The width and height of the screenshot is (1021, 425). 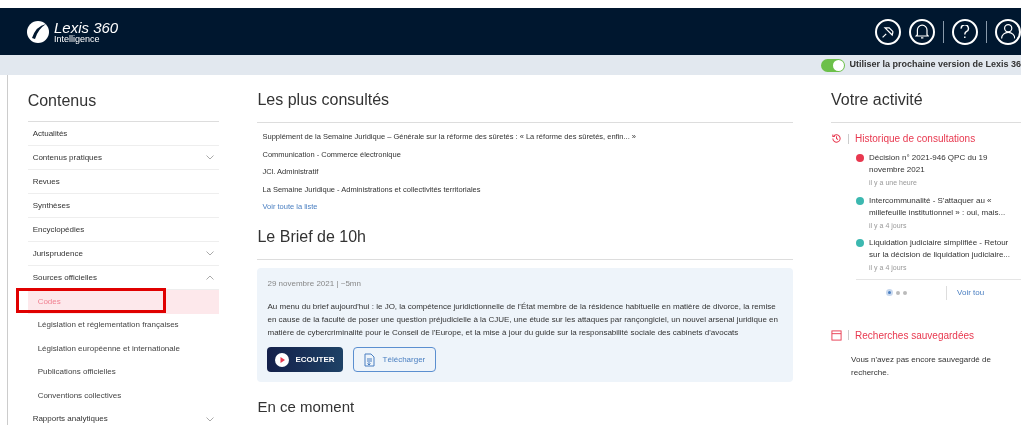 I want to click on help-icon, so click(x=965, y=31).